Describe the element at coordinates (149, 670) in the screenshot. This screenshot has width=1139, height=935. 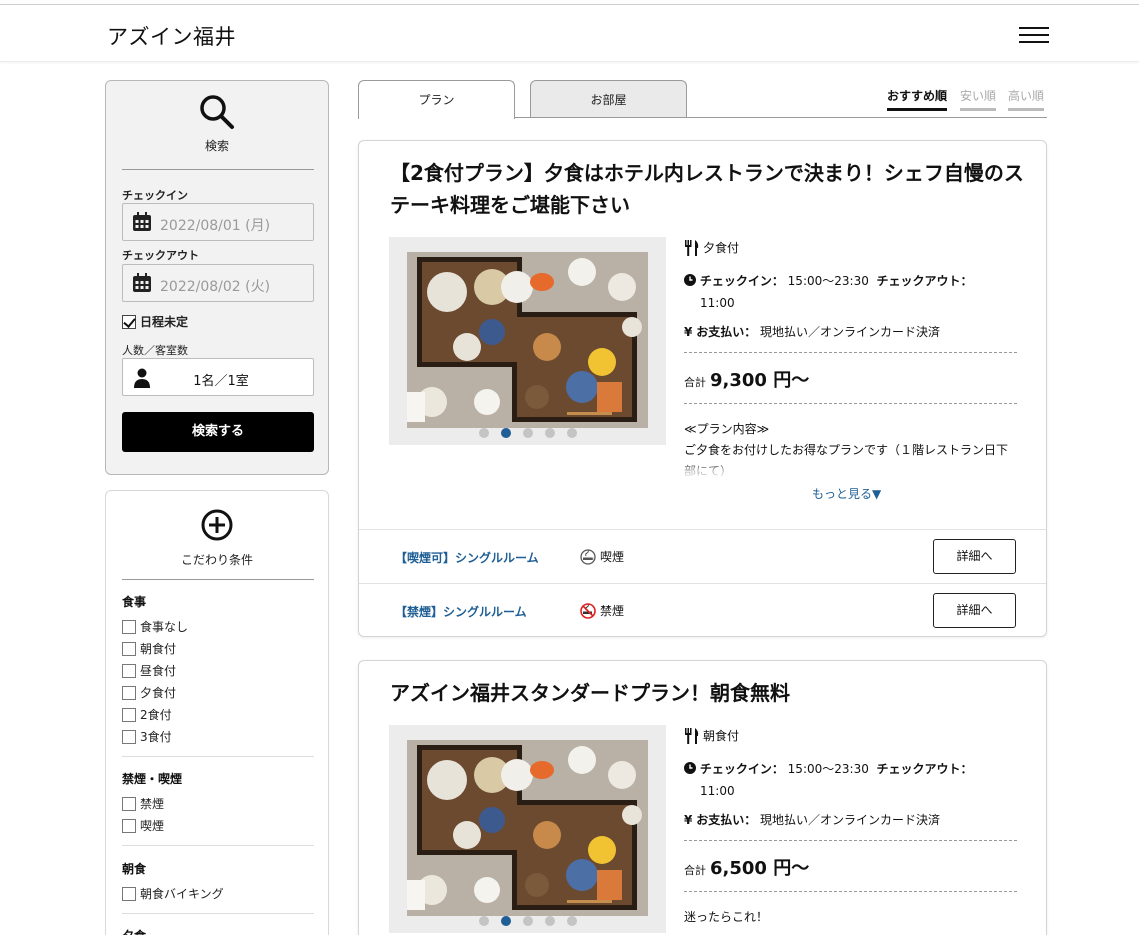
I see `filter-option: 昼食付` at that location.